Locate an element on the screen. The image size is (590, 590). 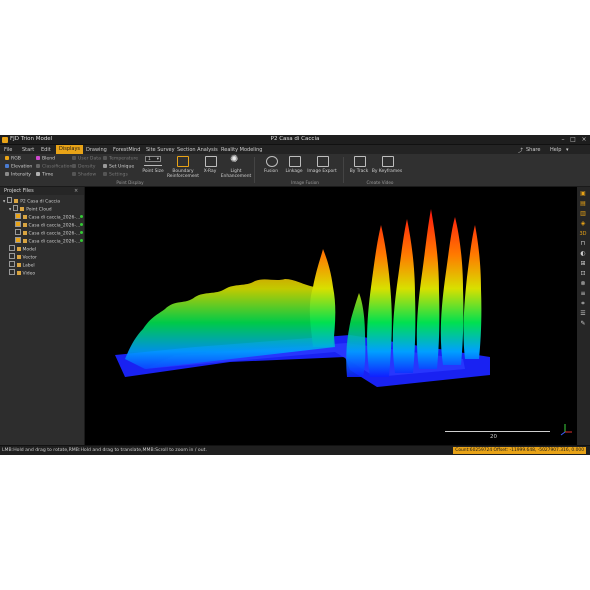
blend-button: Blend is located at coordinates (45, 159).